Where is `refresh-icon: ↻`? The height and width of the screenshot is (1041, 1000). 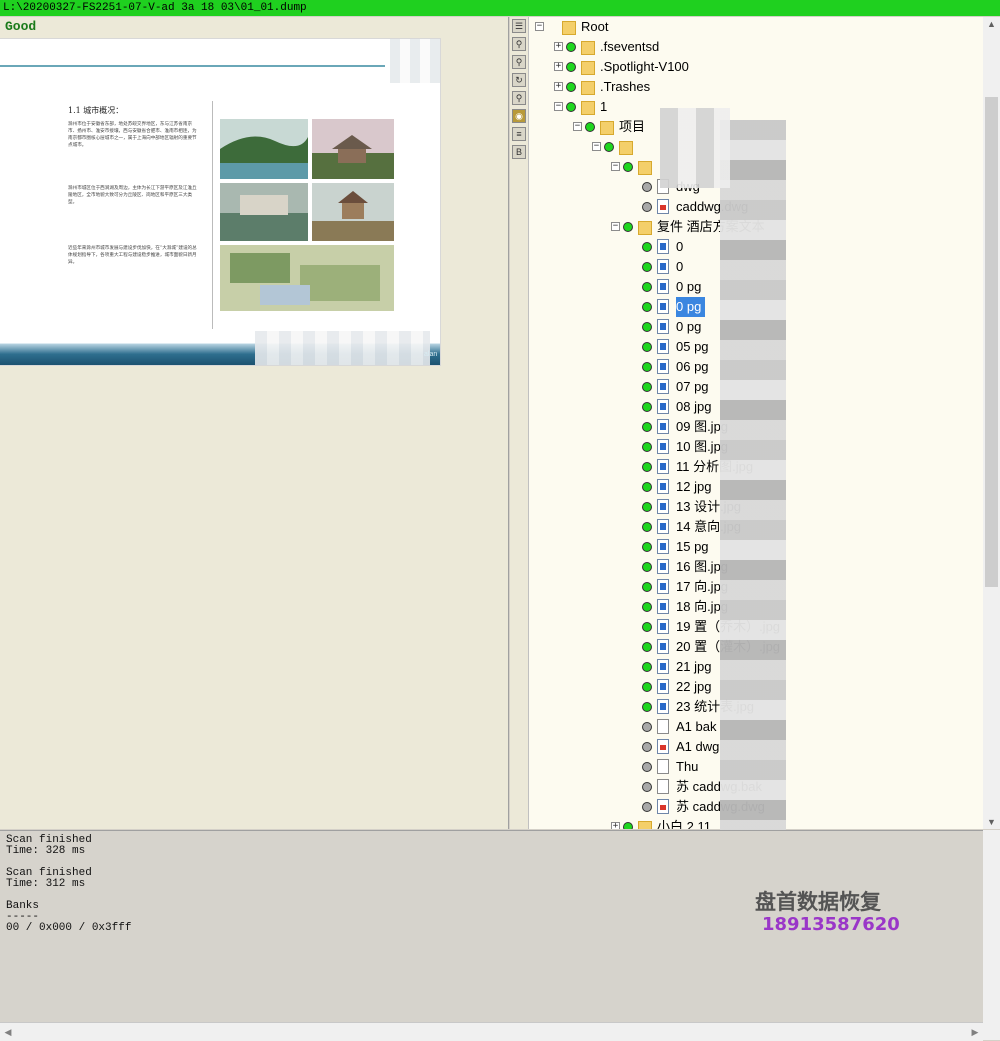
refresh-icon: ↻ is located at coordinates (519, 80).